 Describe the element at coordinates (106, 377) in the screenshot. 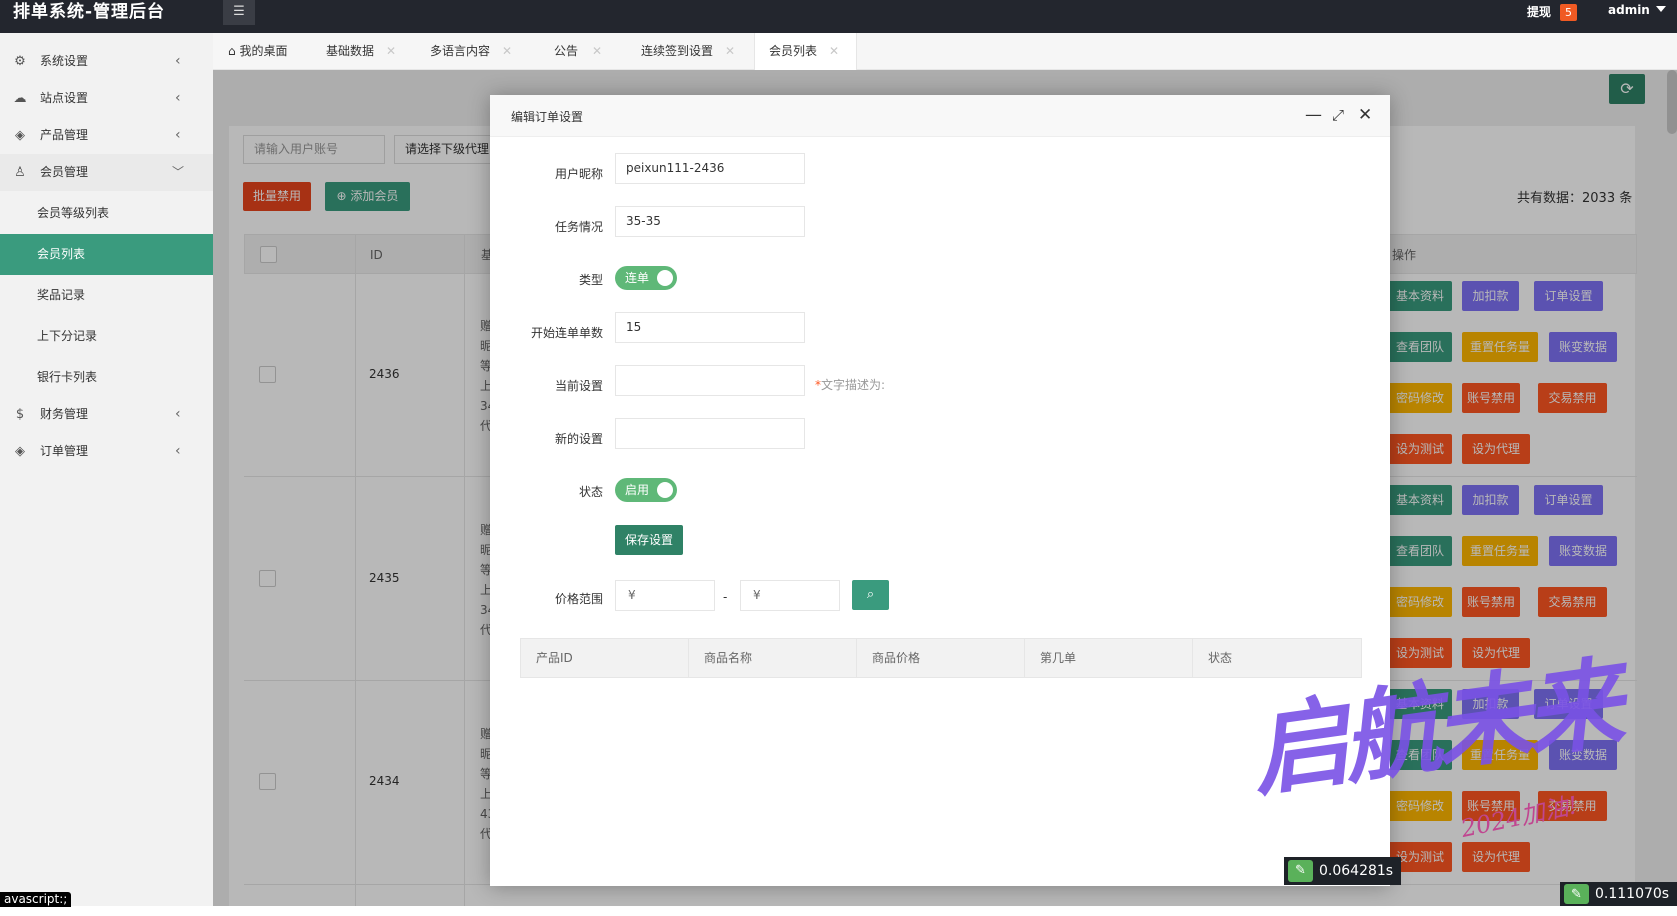

I see `sidebar-sub-bank-cards: 银行卡列表` at that location.